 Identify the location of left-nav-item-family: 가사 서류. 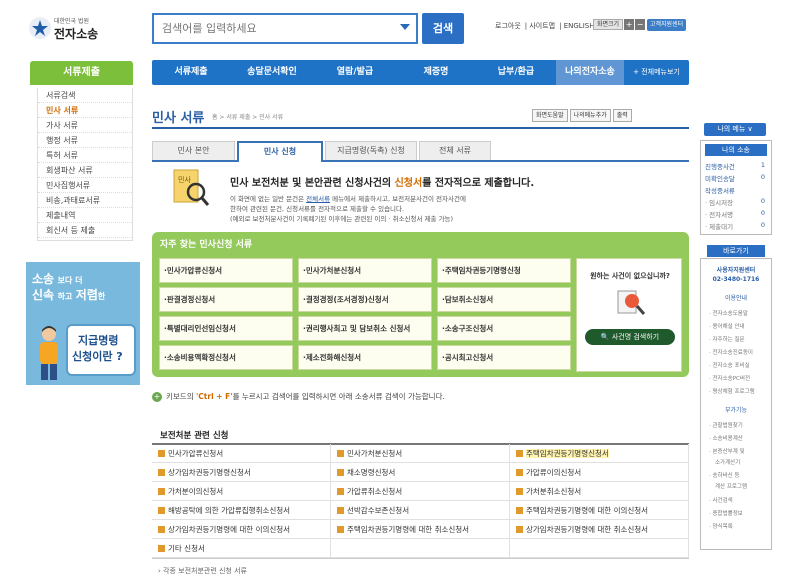
(85, 125).